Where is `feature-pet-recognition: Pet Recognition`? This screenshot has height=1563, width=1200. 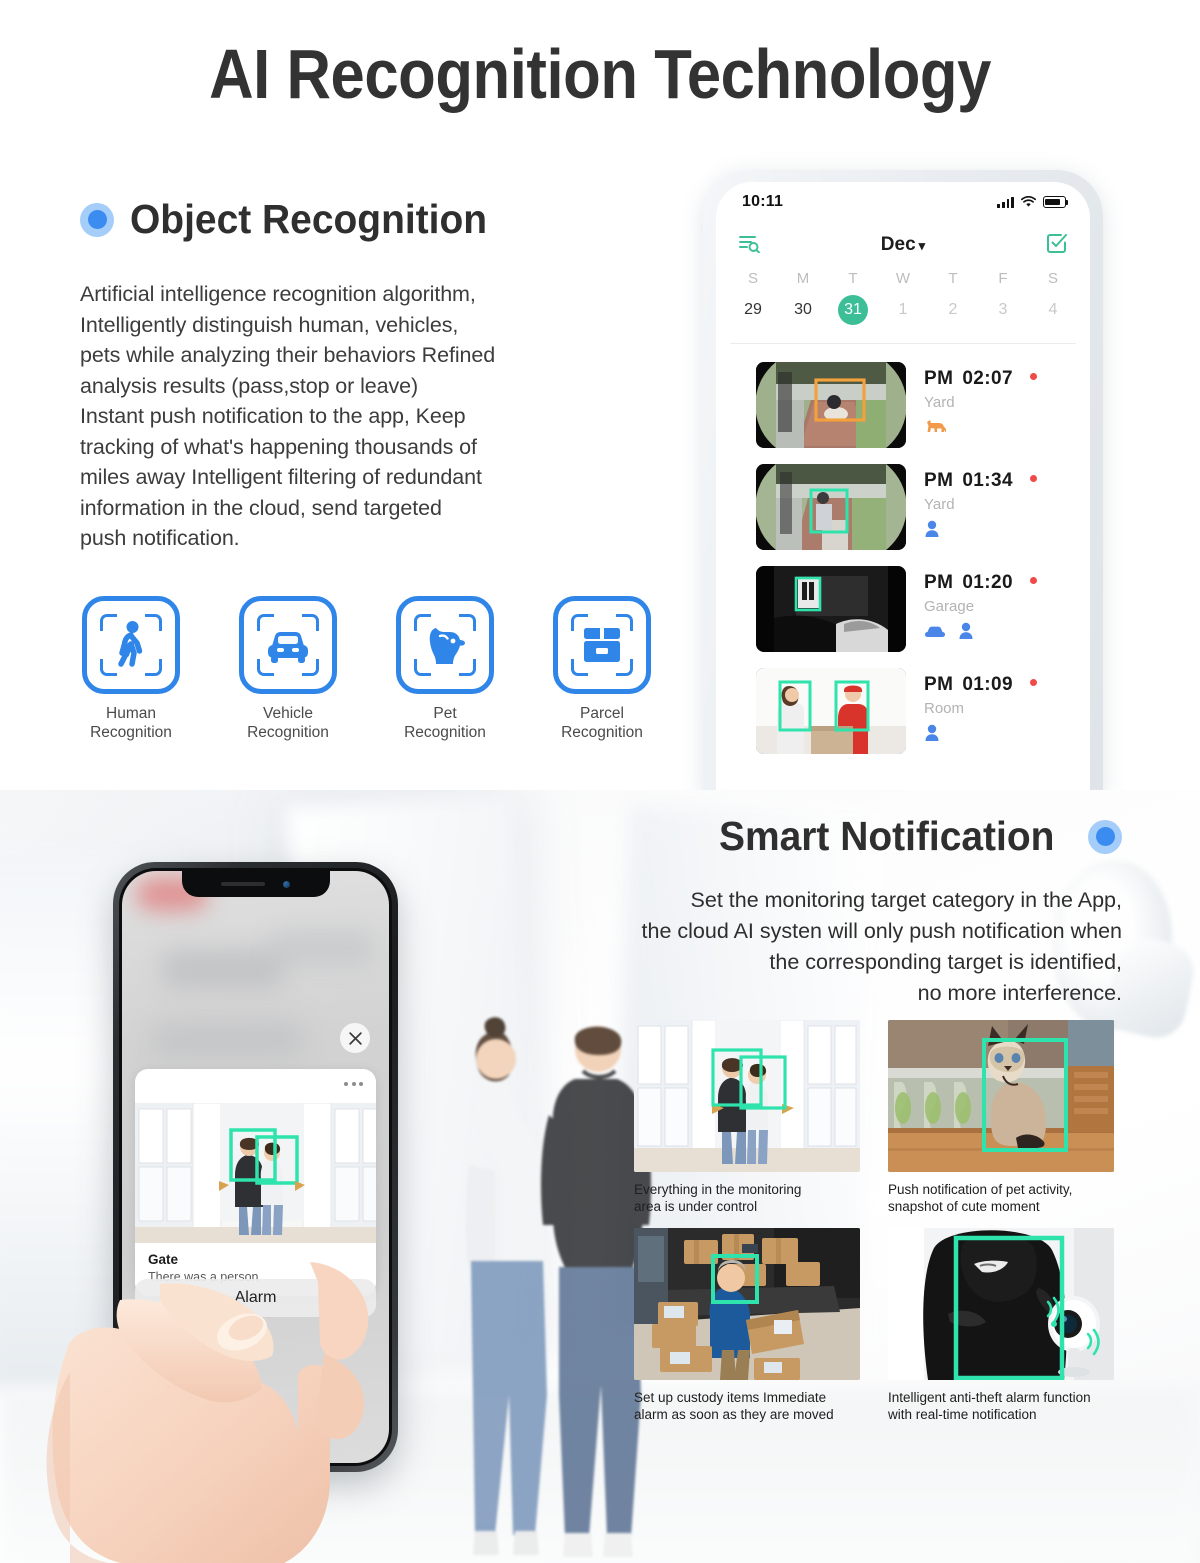
feature-pet-recognition: Pet Recognition is located at coordinates (445, 669).